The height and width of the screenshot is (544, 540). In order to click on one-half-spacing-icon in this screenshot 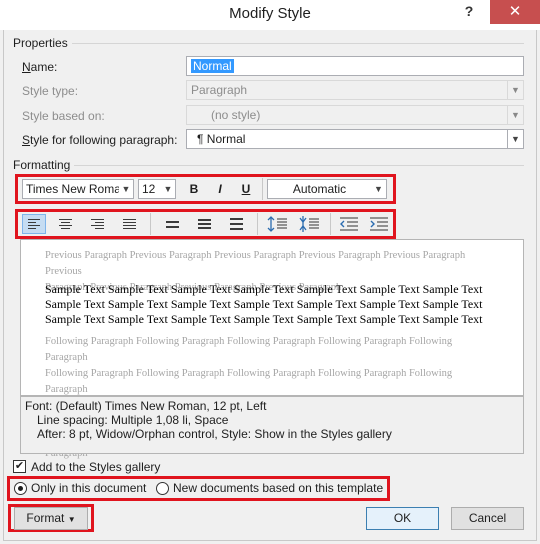, I will do `click(204, 220)`.